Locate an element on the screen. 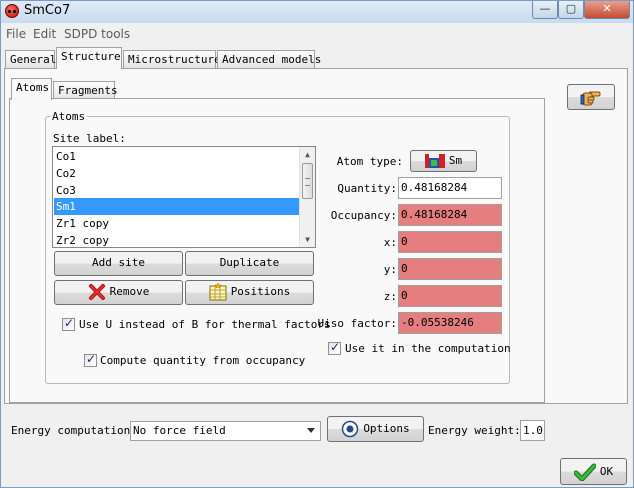  compute-quantity-checkbox is located at coordinates (90, 359).